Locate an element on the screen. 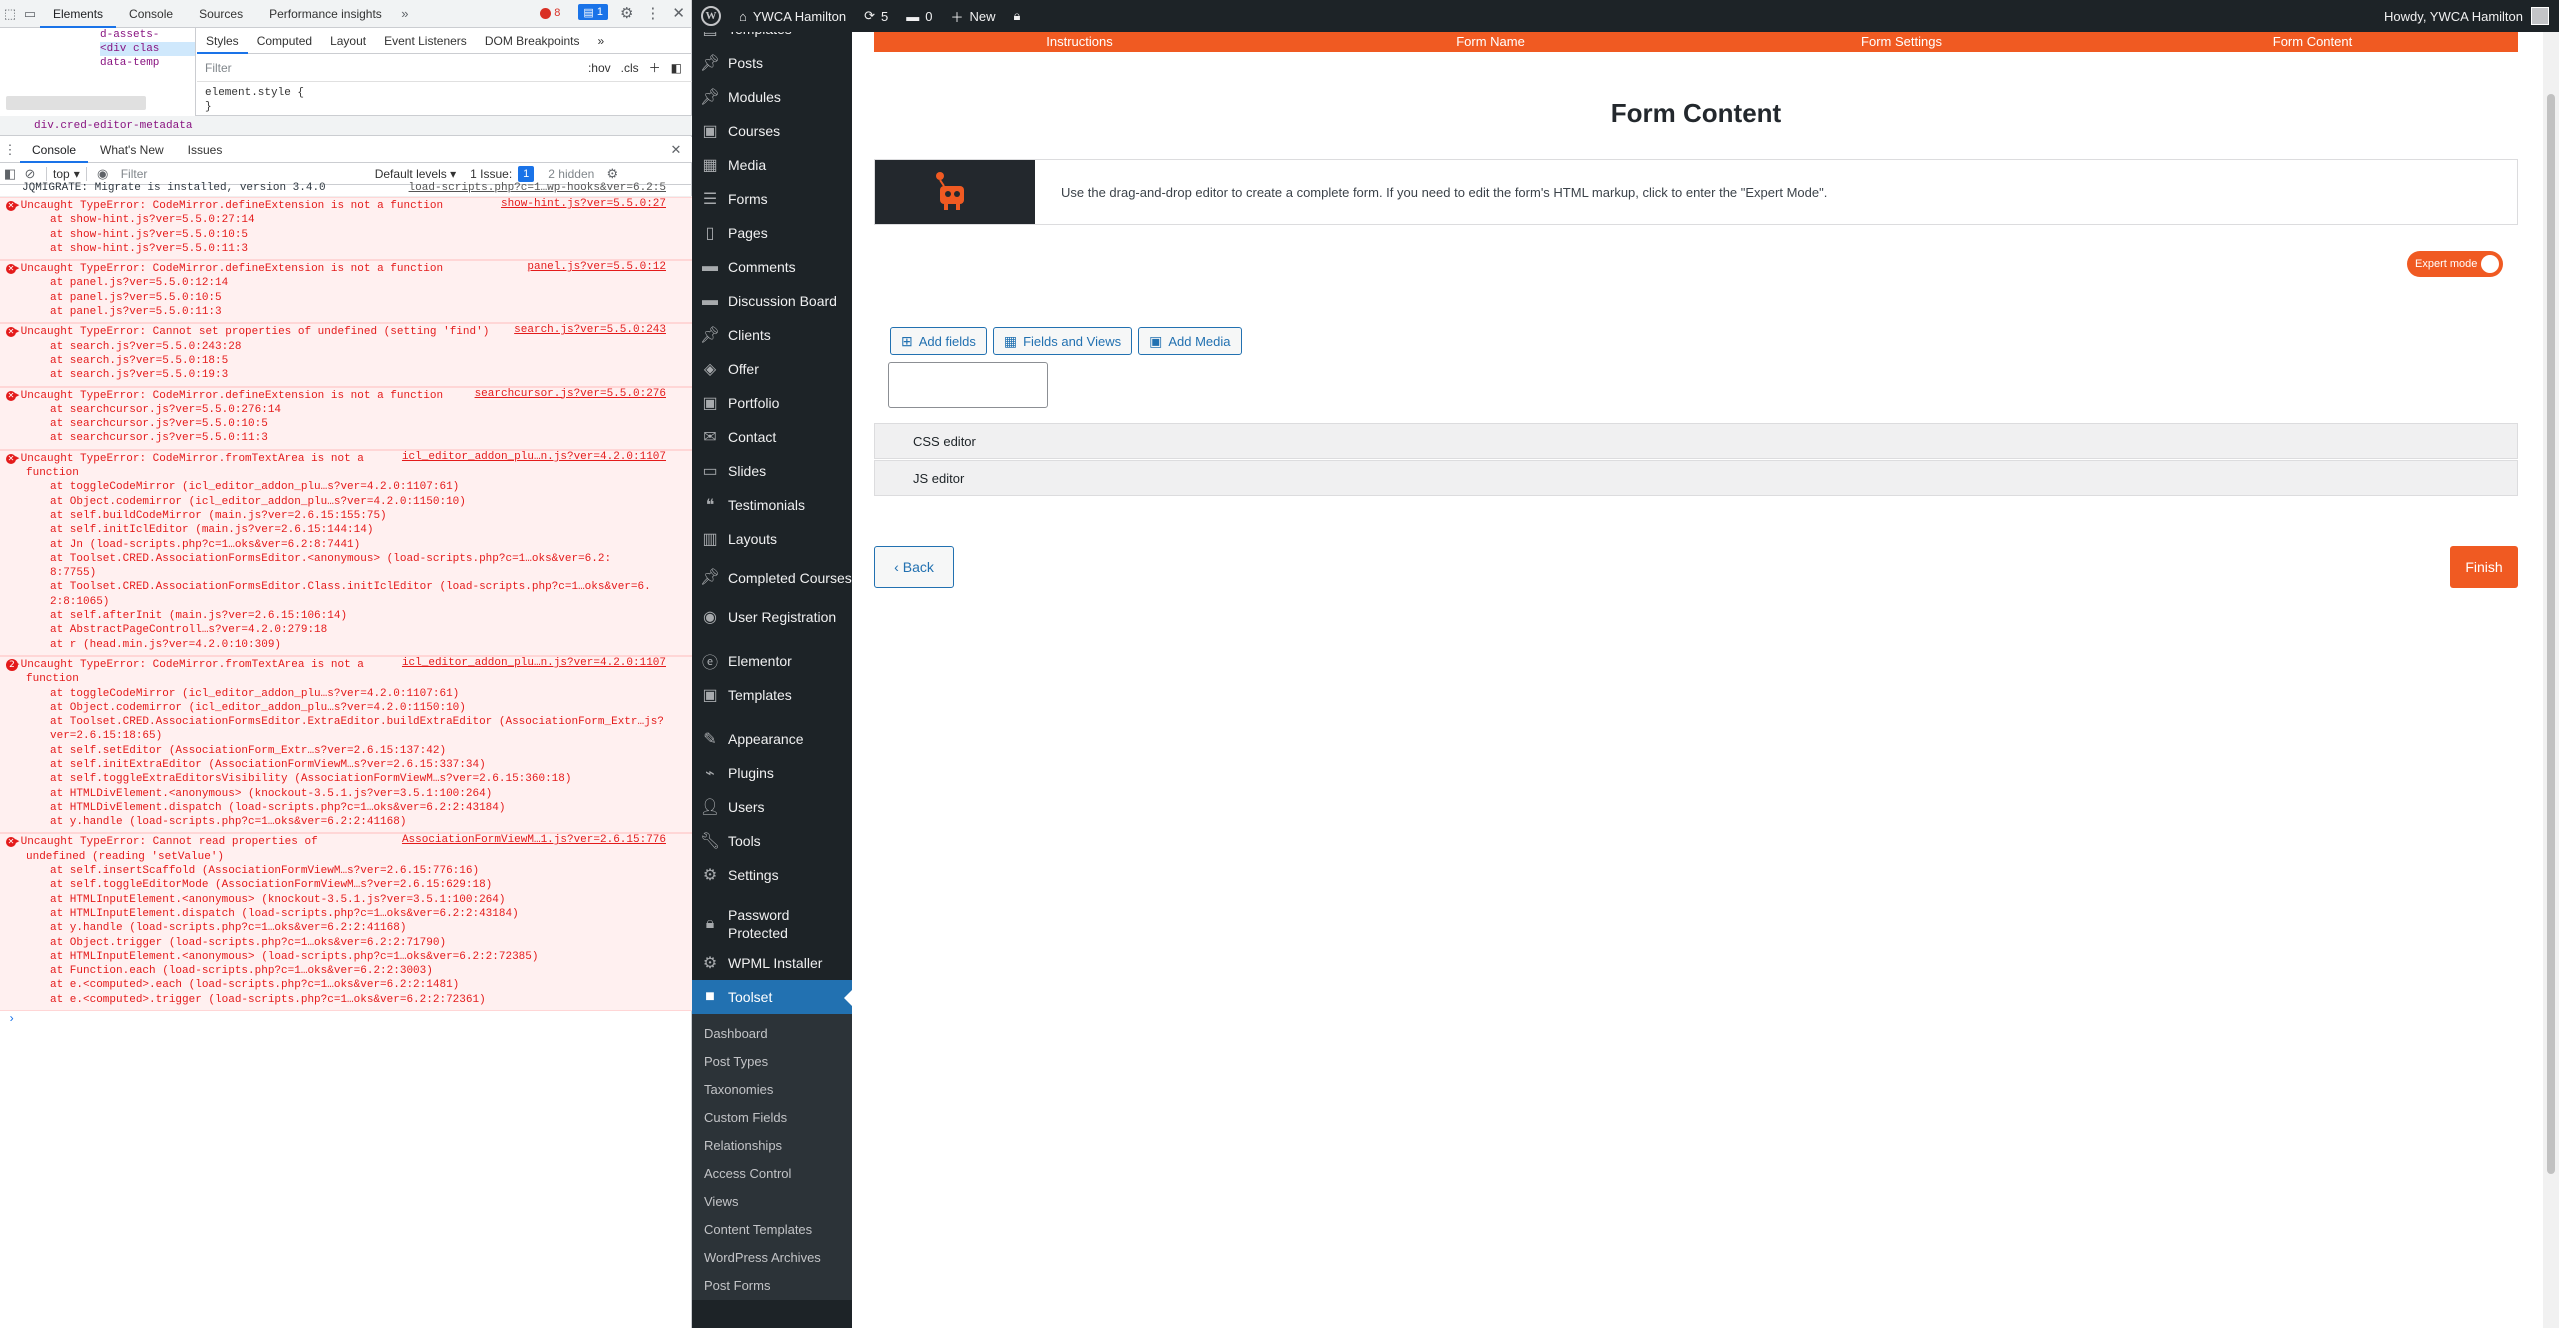  my-account-menu: Howdy, YWCA Hamilton is located at coordinates (2466, 16).